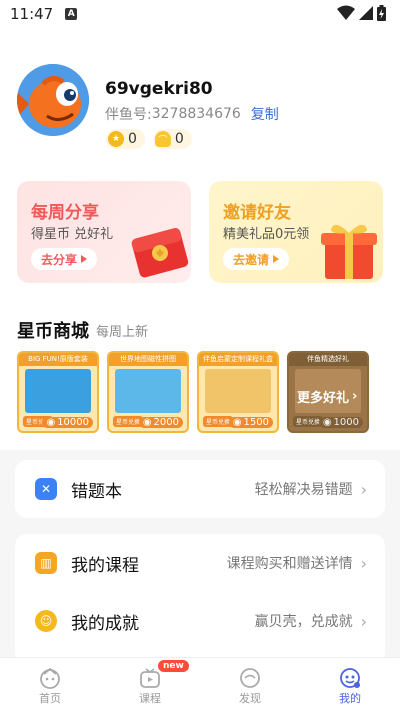 Image resolution: width=400 pixels, height=711 pixels. What do you see at coordinates (200, 621) in the screenshot?
I see `my-achievements-row: ☺ 我的成就 赢贝壳，兑成就 ›` at bounding box center [200, 621].